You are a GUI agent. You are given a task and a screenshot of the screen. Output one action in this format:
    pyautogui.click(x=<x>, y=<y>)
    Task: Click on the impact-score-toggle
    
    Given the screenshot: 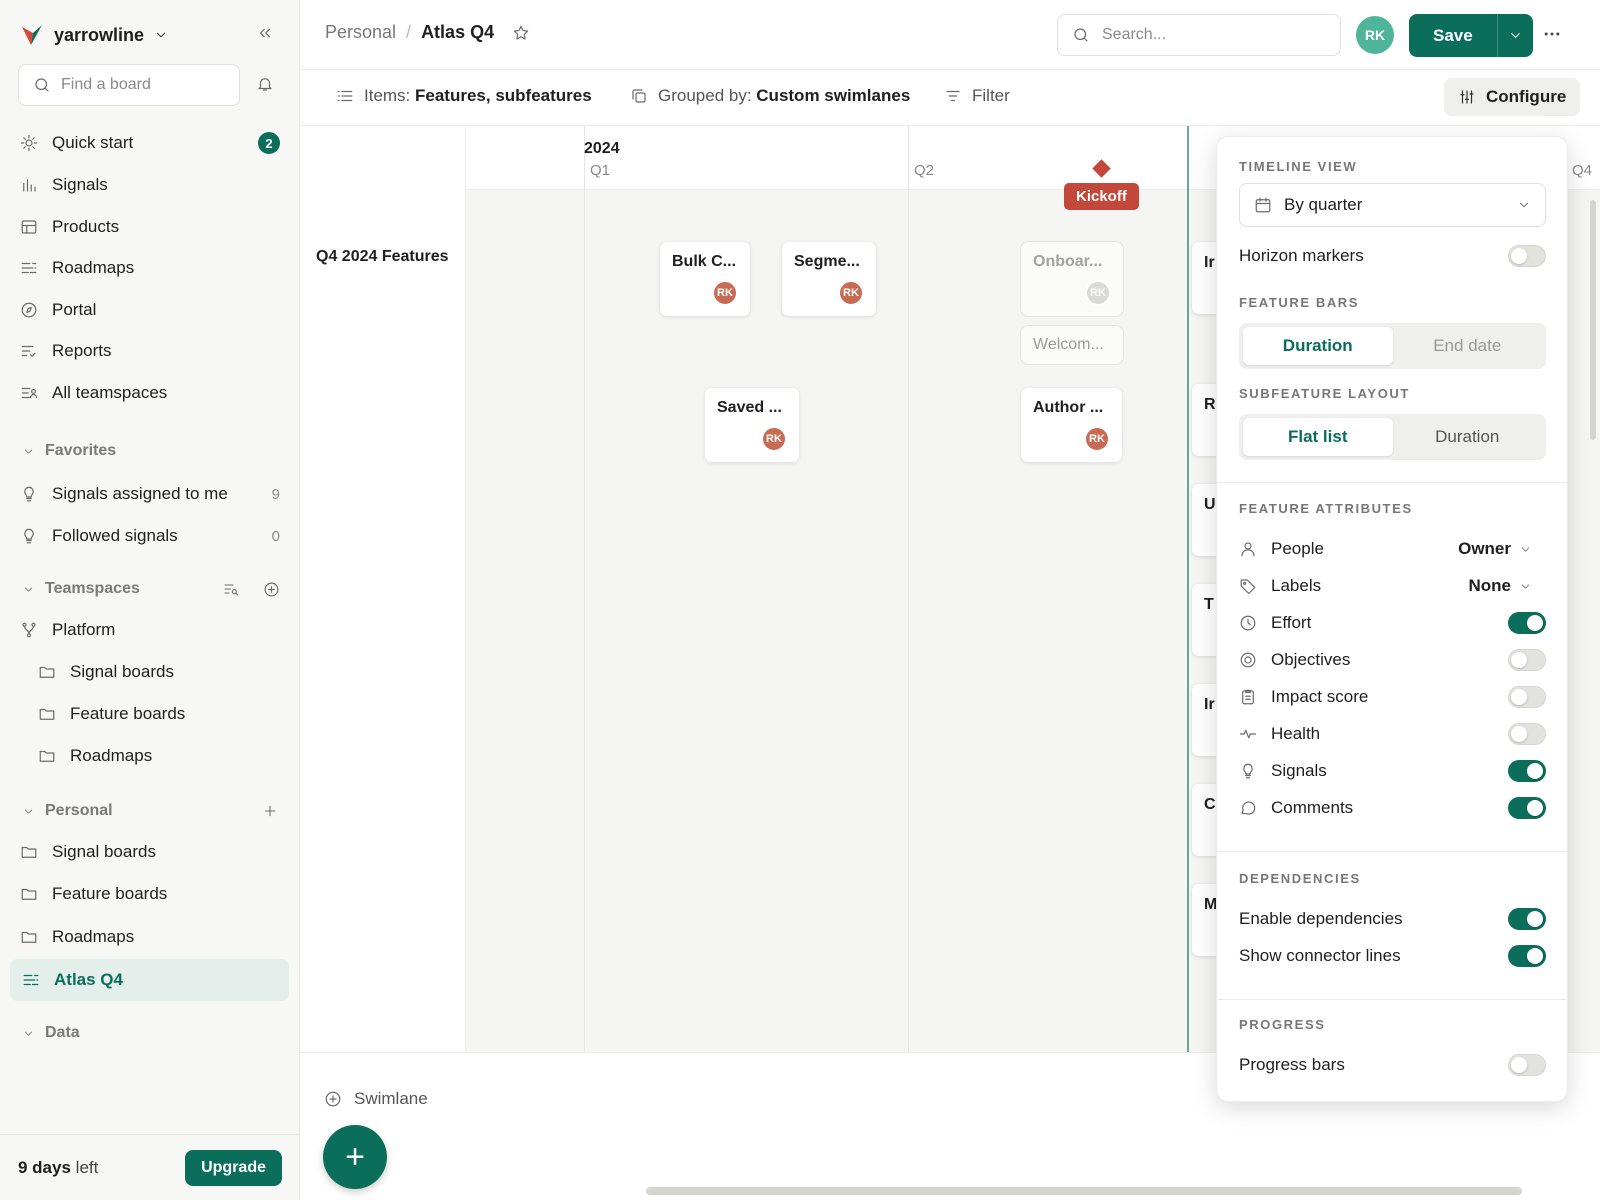 What is the action you would take?
    pyautogui.click(x=1527, y=697)
    